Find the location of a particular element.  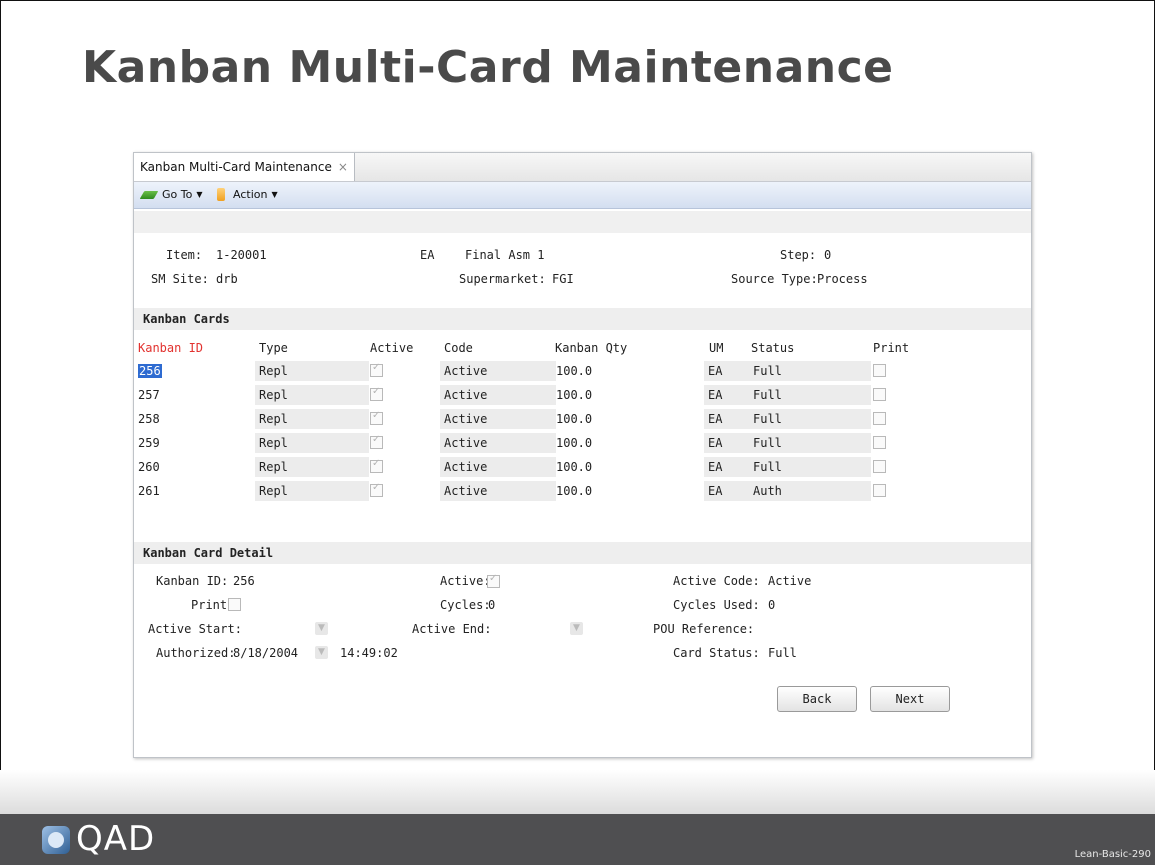

cell-kanban-id: 256 is located at coordinates (150, 371).